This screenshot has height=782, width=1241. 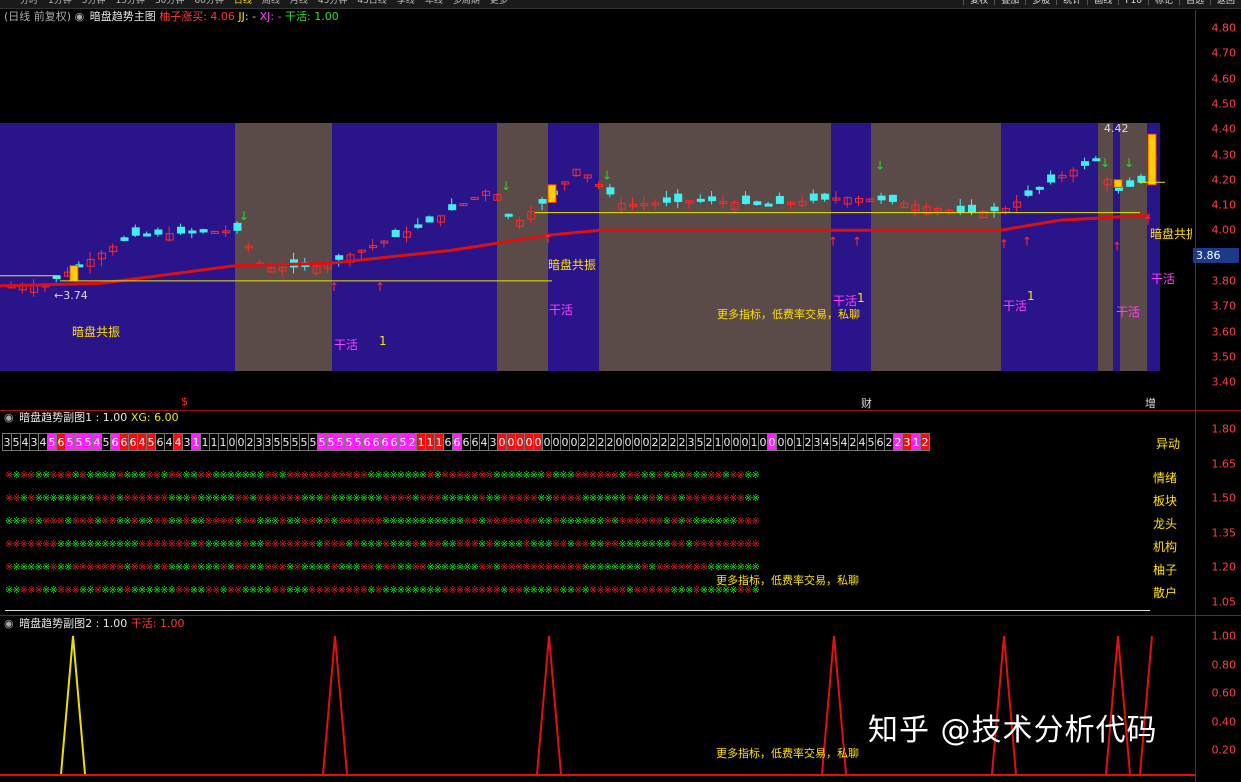 I want to click on period-tab: 月线, so click(x=299, y=3).